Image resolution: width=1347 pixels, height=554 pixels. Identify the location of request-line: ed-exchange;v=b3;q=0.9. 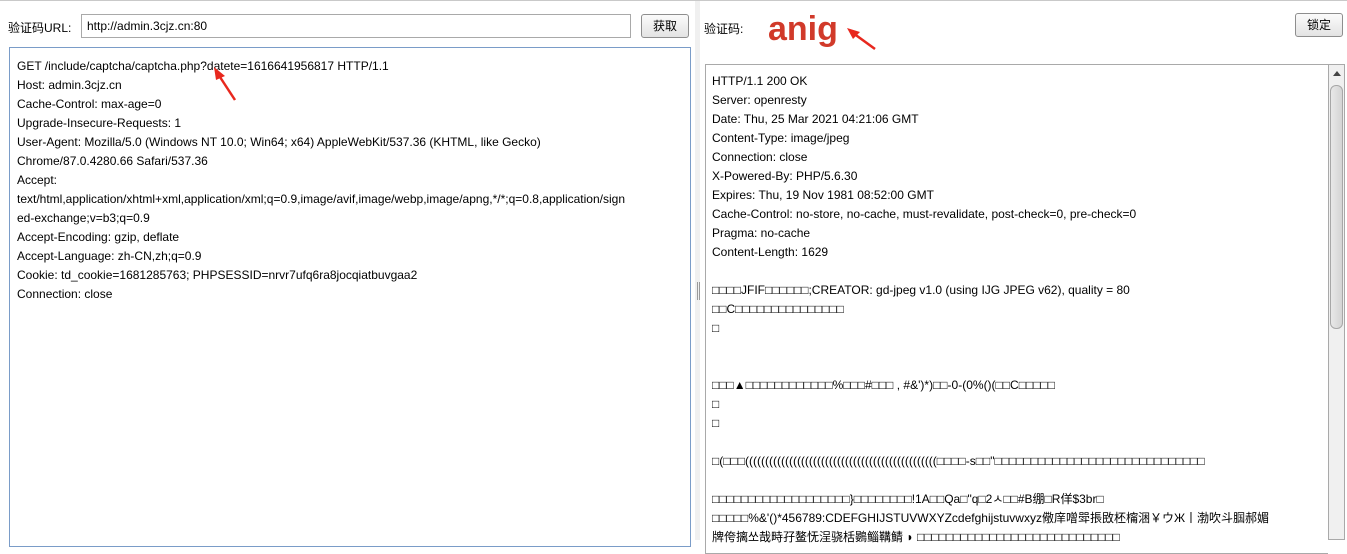
(83, 218).